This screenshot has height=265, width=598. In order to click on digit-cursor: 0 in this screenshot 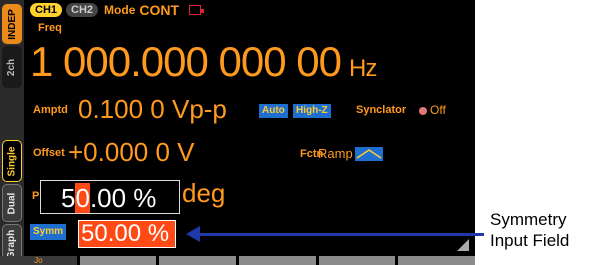, I will do `click(82, 198)`.